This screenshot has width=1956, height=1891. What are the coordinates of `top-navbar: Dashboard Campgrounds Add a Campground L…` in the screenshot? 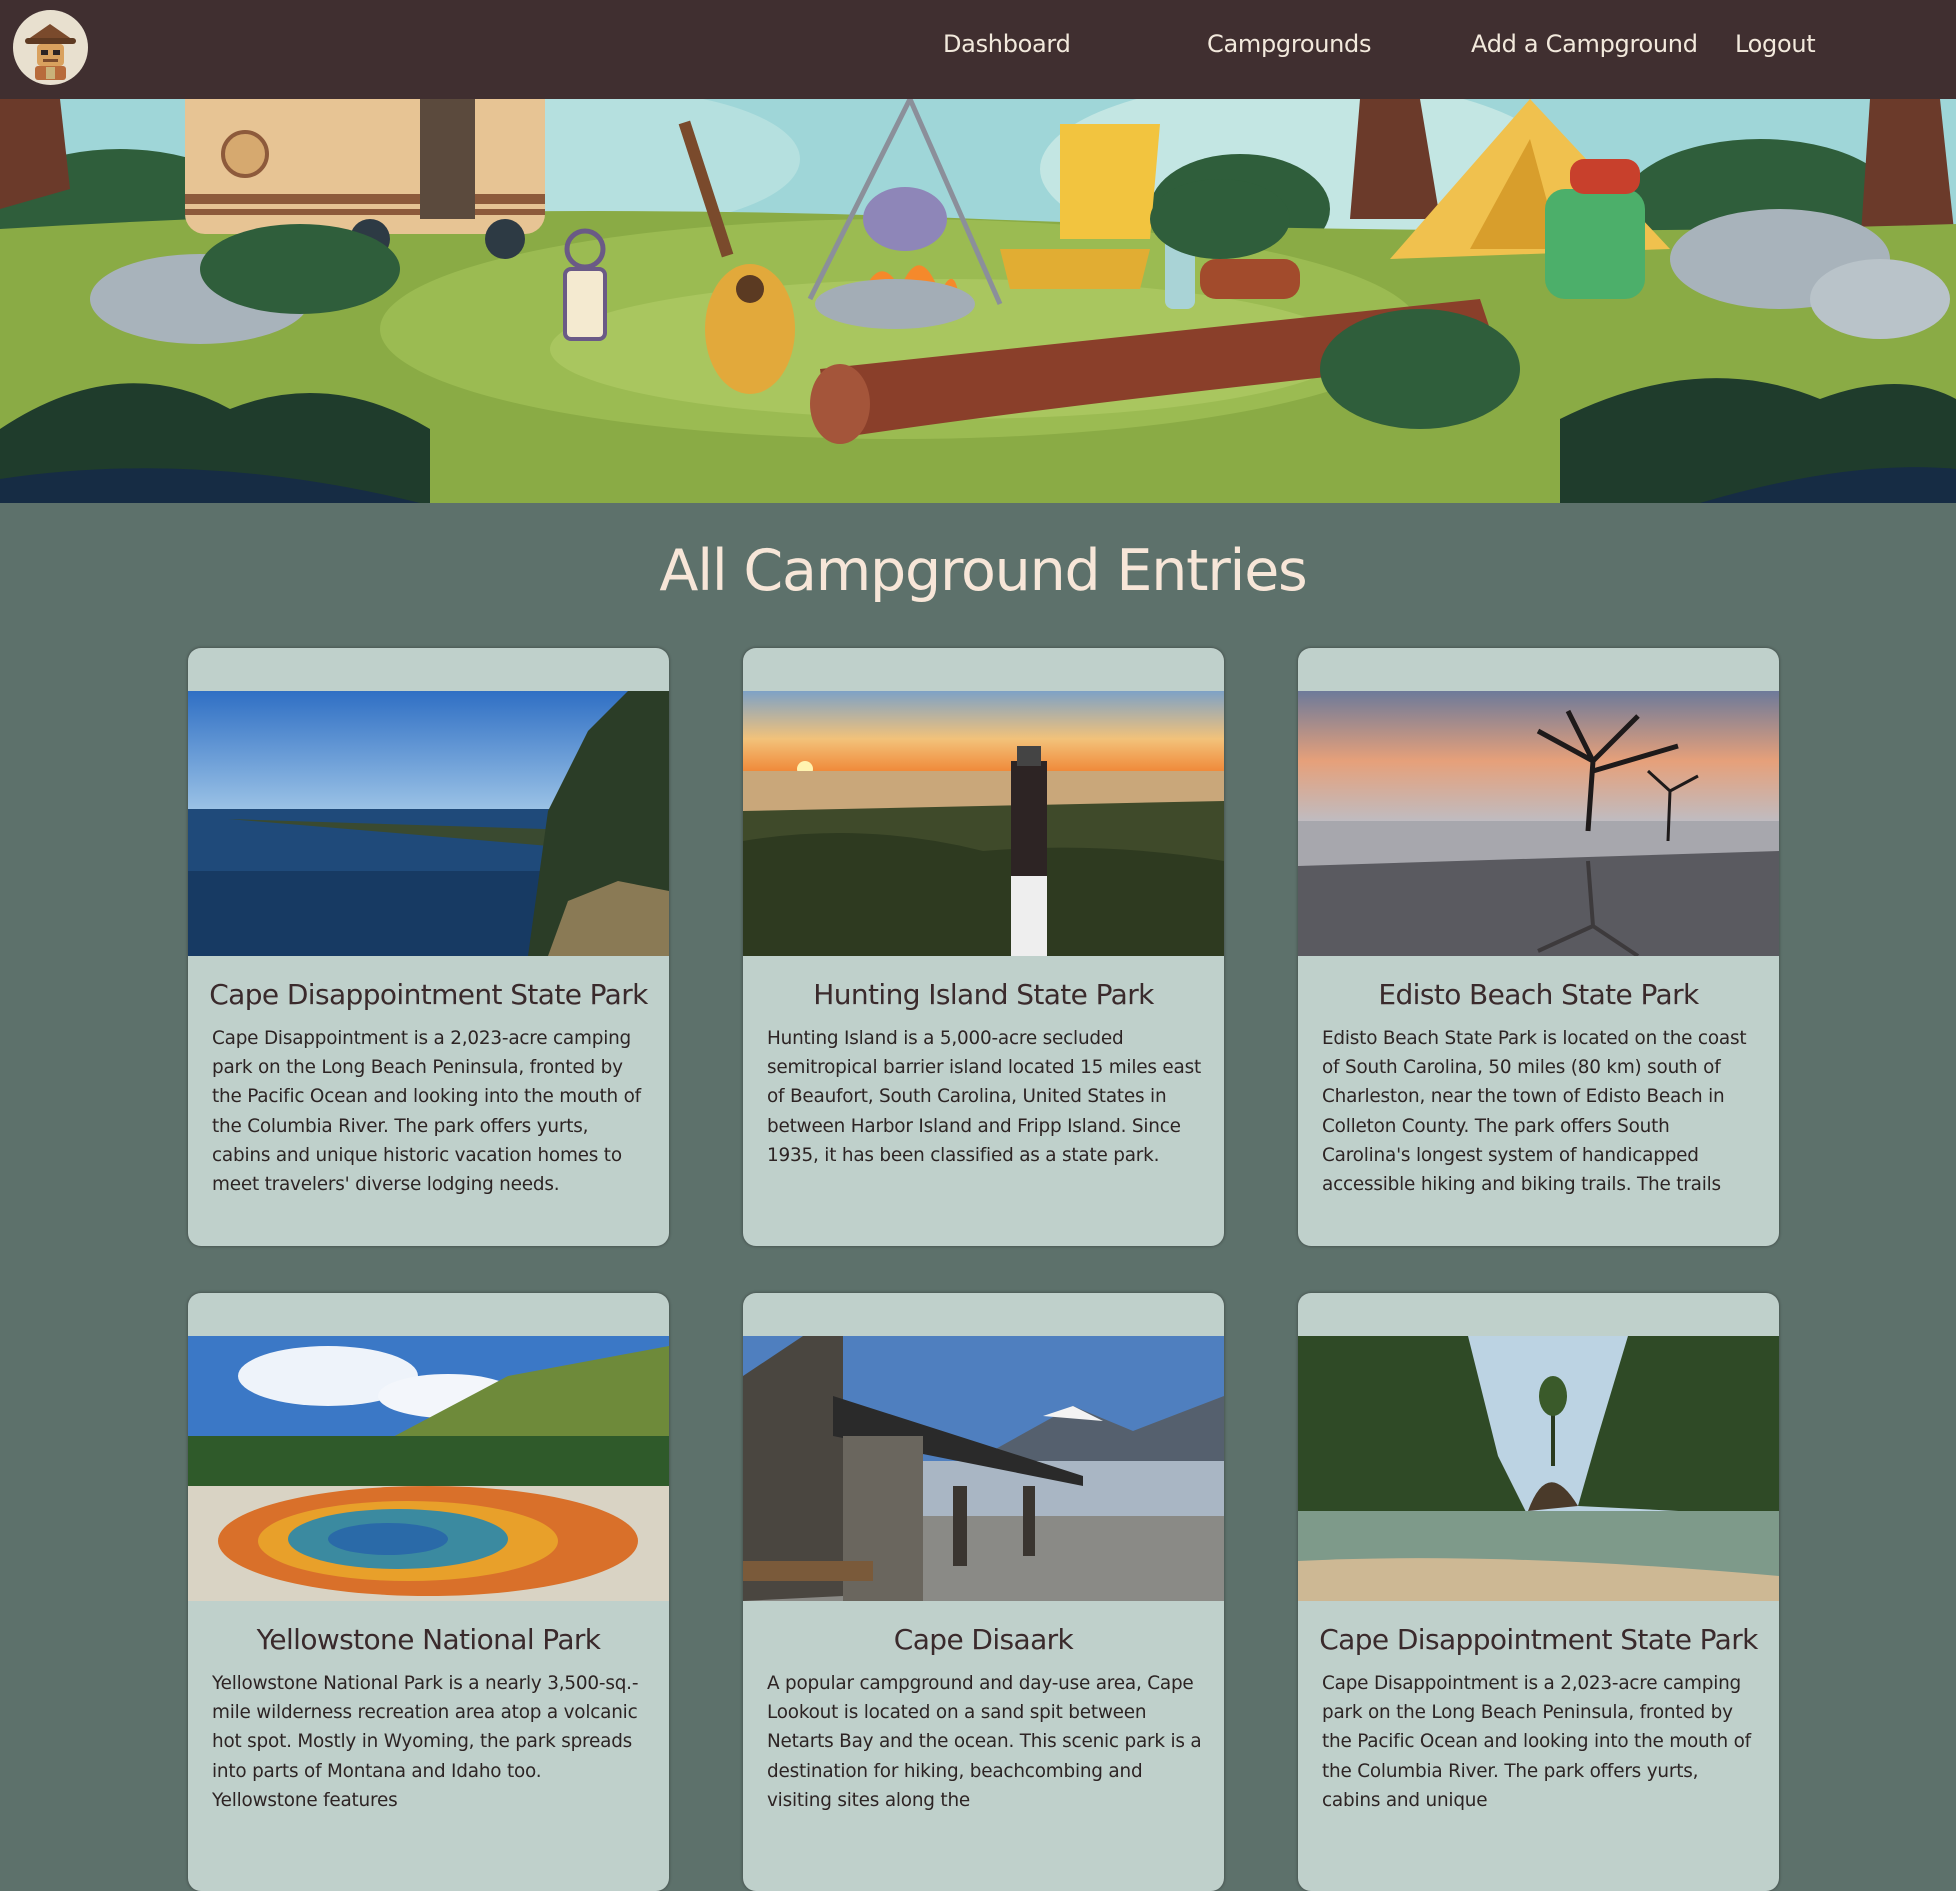 It's located at (978, 49).